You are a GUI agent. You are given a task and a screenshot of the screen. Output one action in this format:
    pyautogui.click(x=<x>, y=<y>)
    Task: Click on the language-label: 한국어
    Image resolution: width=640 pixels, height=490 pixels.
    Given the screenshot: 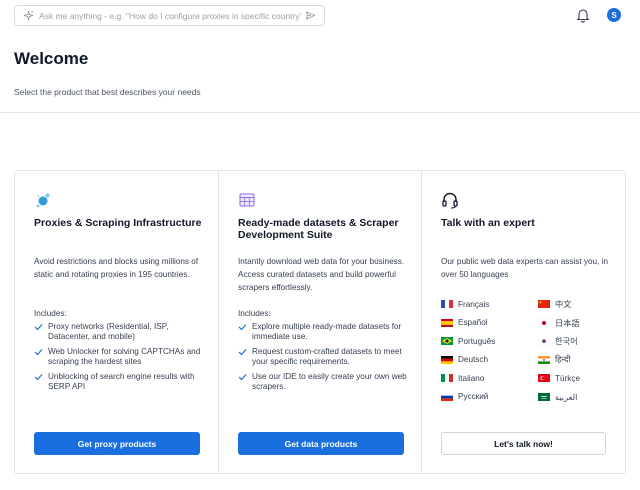 What is the action you would take?
    pyautogui.click(x=566, y=341)
    